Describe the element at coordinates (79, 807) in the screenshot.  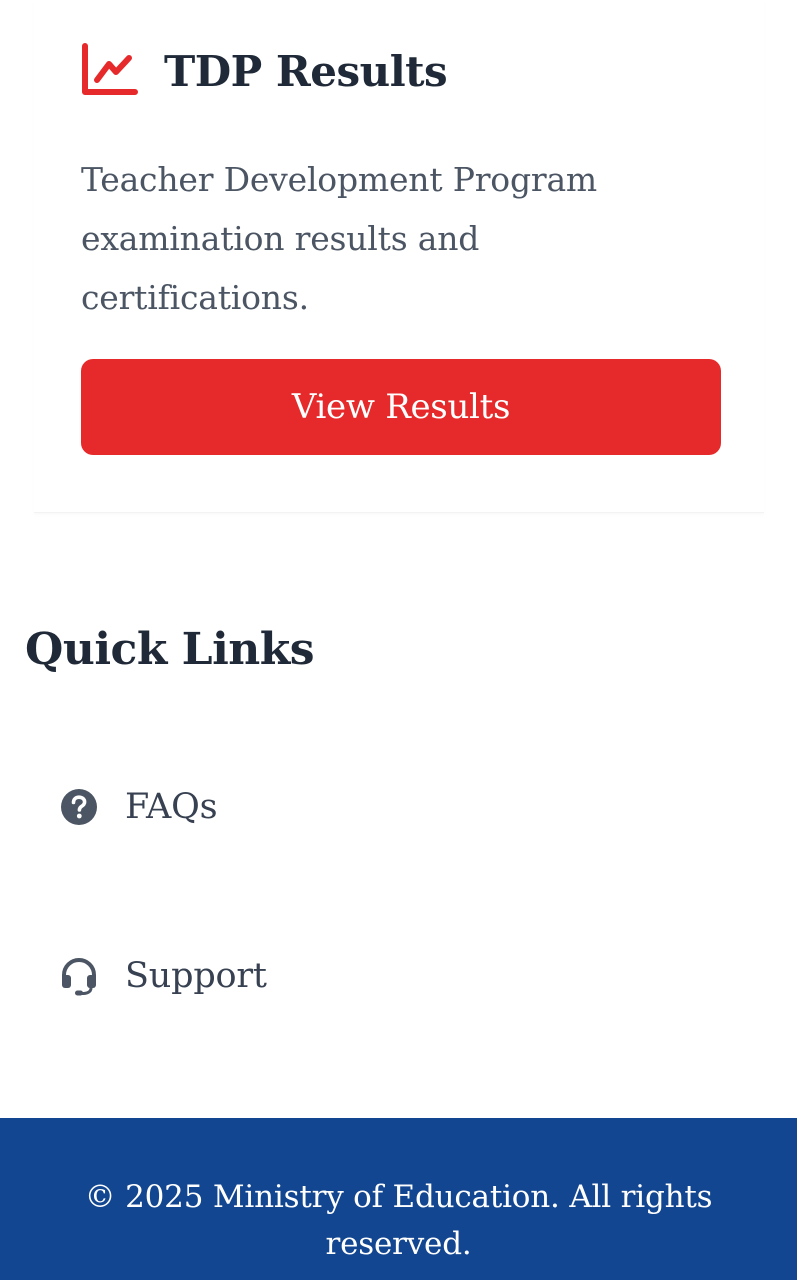
I see `question-circle-icon` at that location.